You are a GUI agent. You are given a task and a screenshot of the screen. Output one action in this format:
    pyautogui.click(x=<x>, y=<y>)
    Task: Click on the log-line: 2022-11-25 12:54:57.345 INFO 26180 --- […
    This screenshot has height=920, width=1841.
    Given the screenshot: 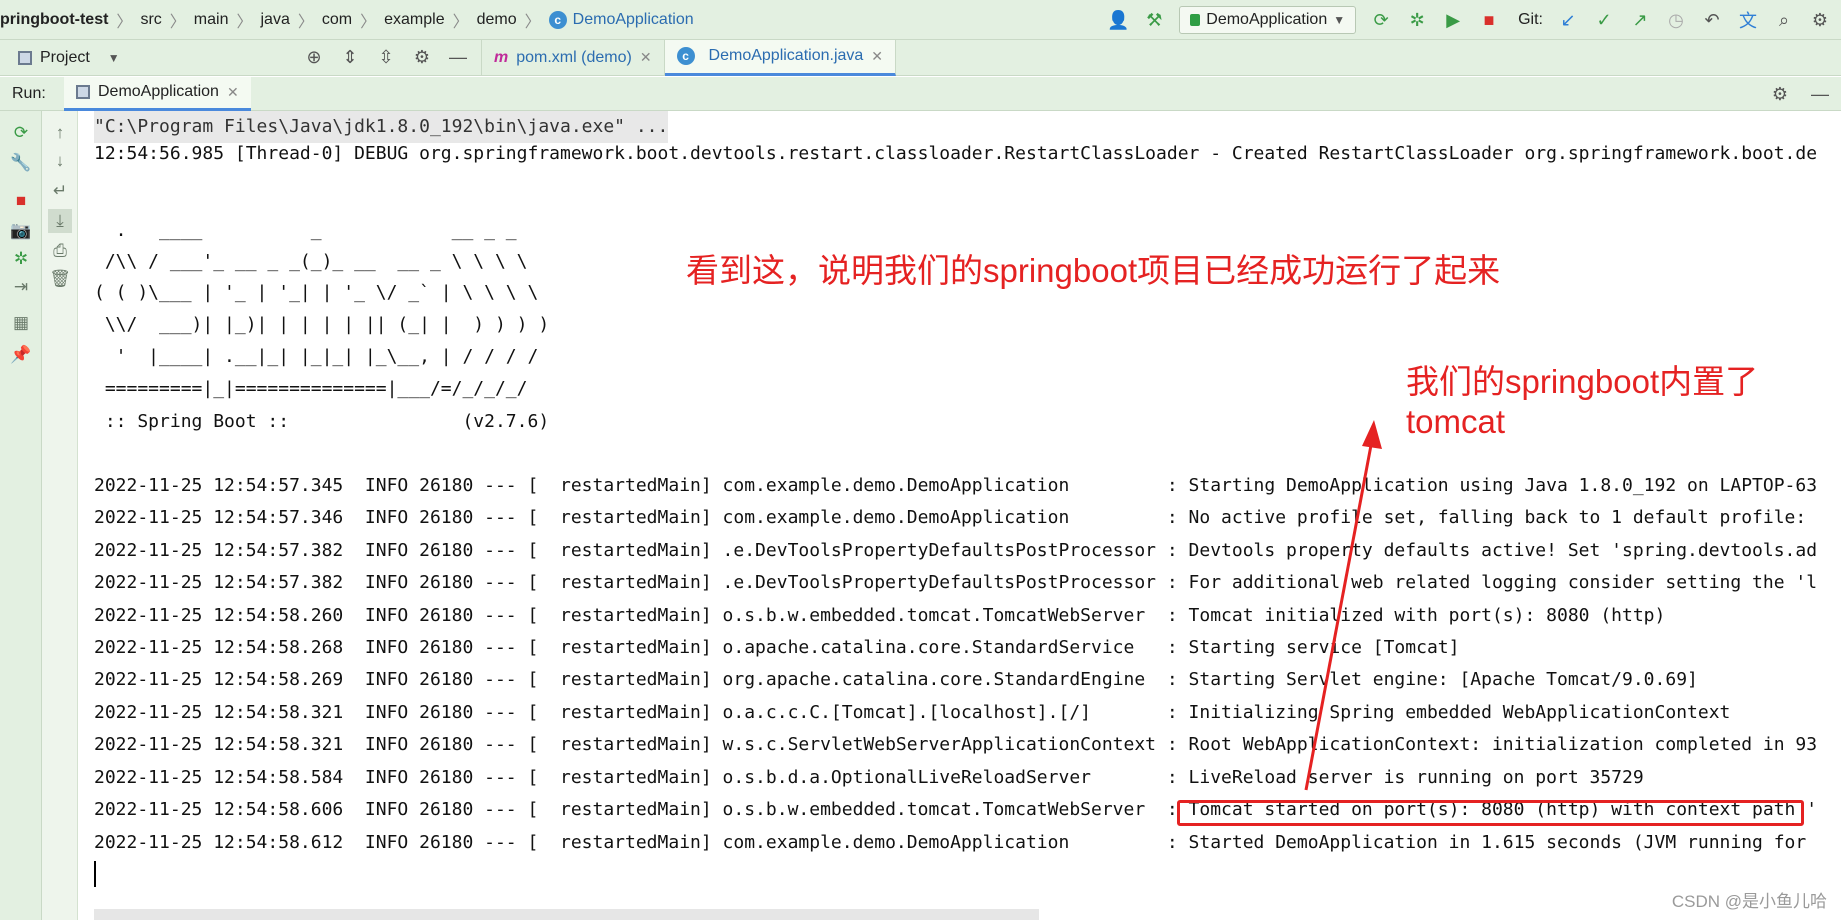 What is the action you would take?
    pyautogui.click(x=956, y=485)
    